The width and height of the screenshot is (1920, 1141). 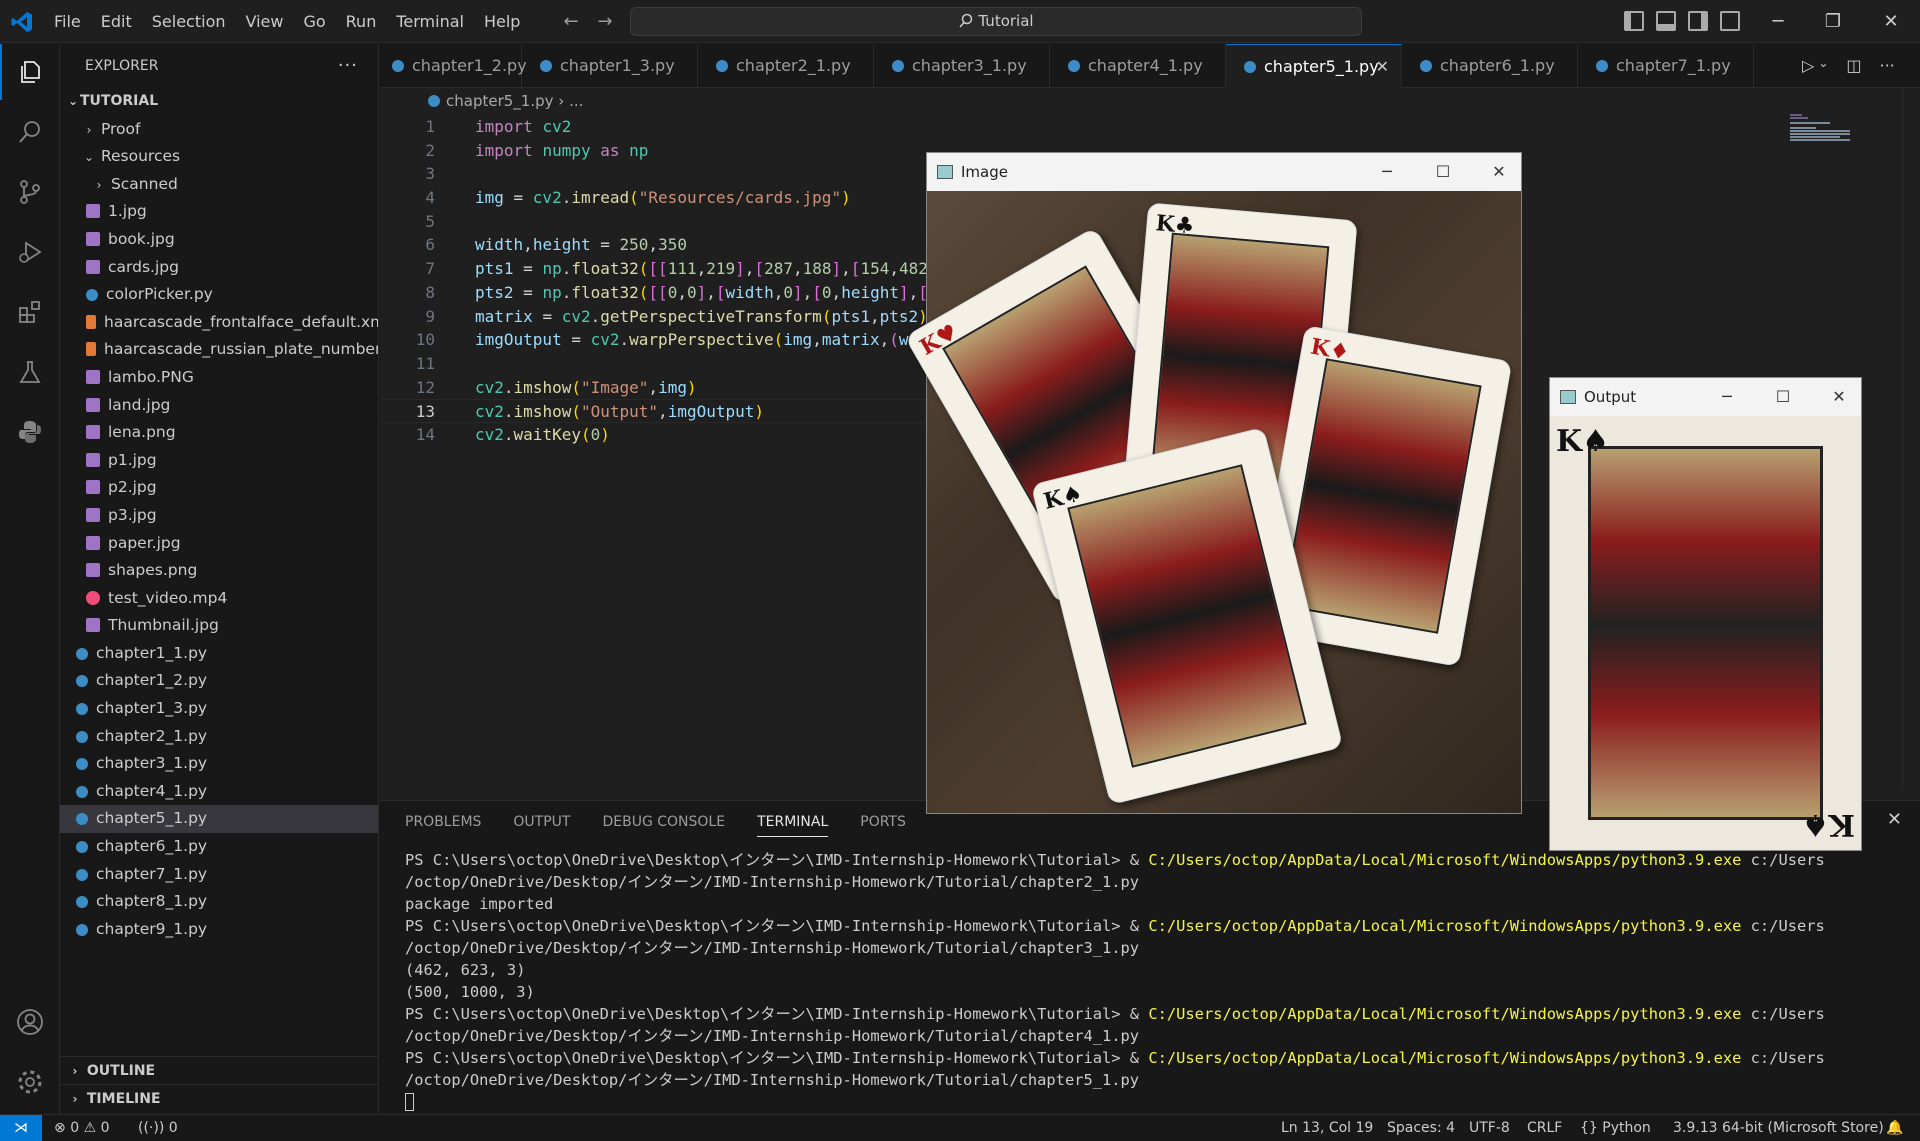 What do you see at coordinates (219, 323) in the screenshot?
I see `tree-item: haarcascade_frontalface_default.xml` at bounding box center [219, 323].